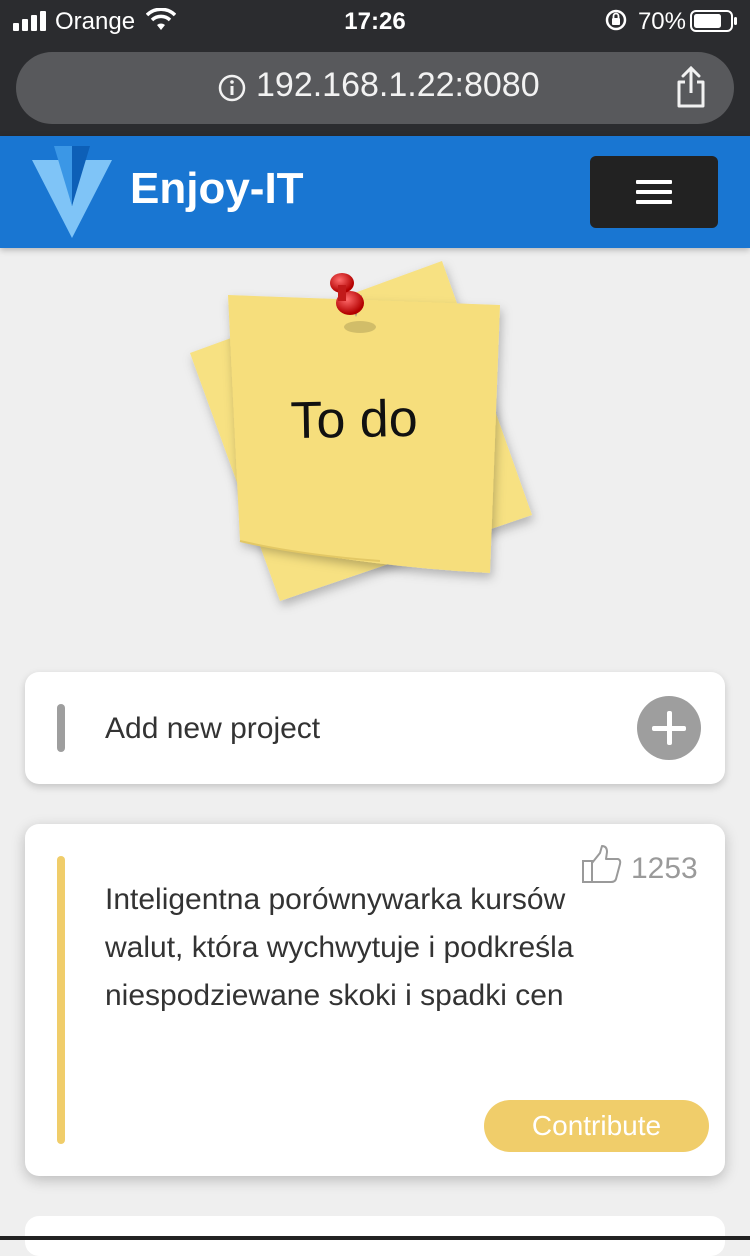  Describe the element at coordinates (669, 728) in the screenshot. I see `add-project-button` at that location.